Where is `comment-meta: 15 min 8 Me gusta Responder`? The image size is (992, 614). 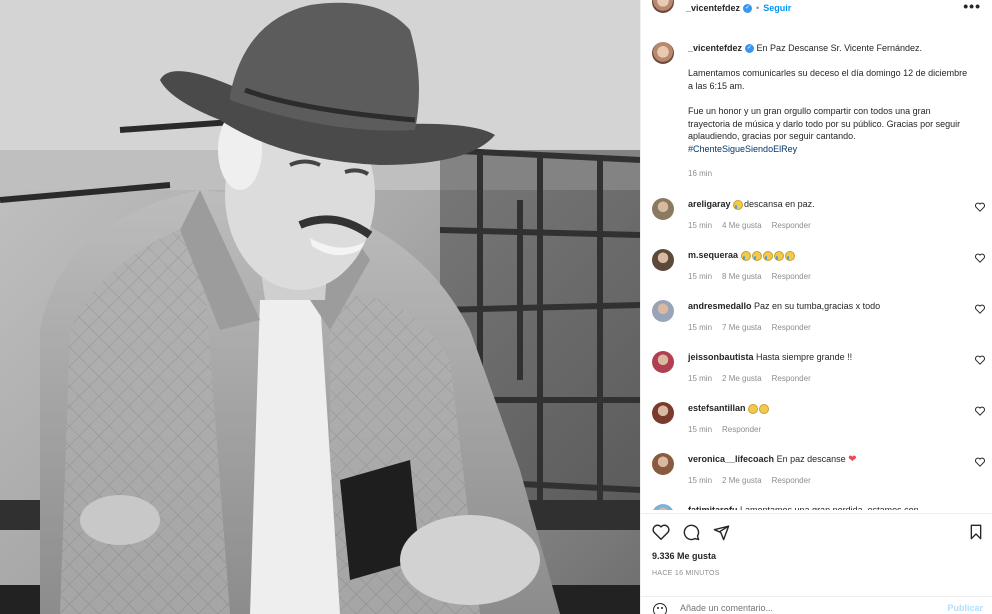 comment-meta: 15 min 8 Me gusta Responder is located at coordinates (754, 276).